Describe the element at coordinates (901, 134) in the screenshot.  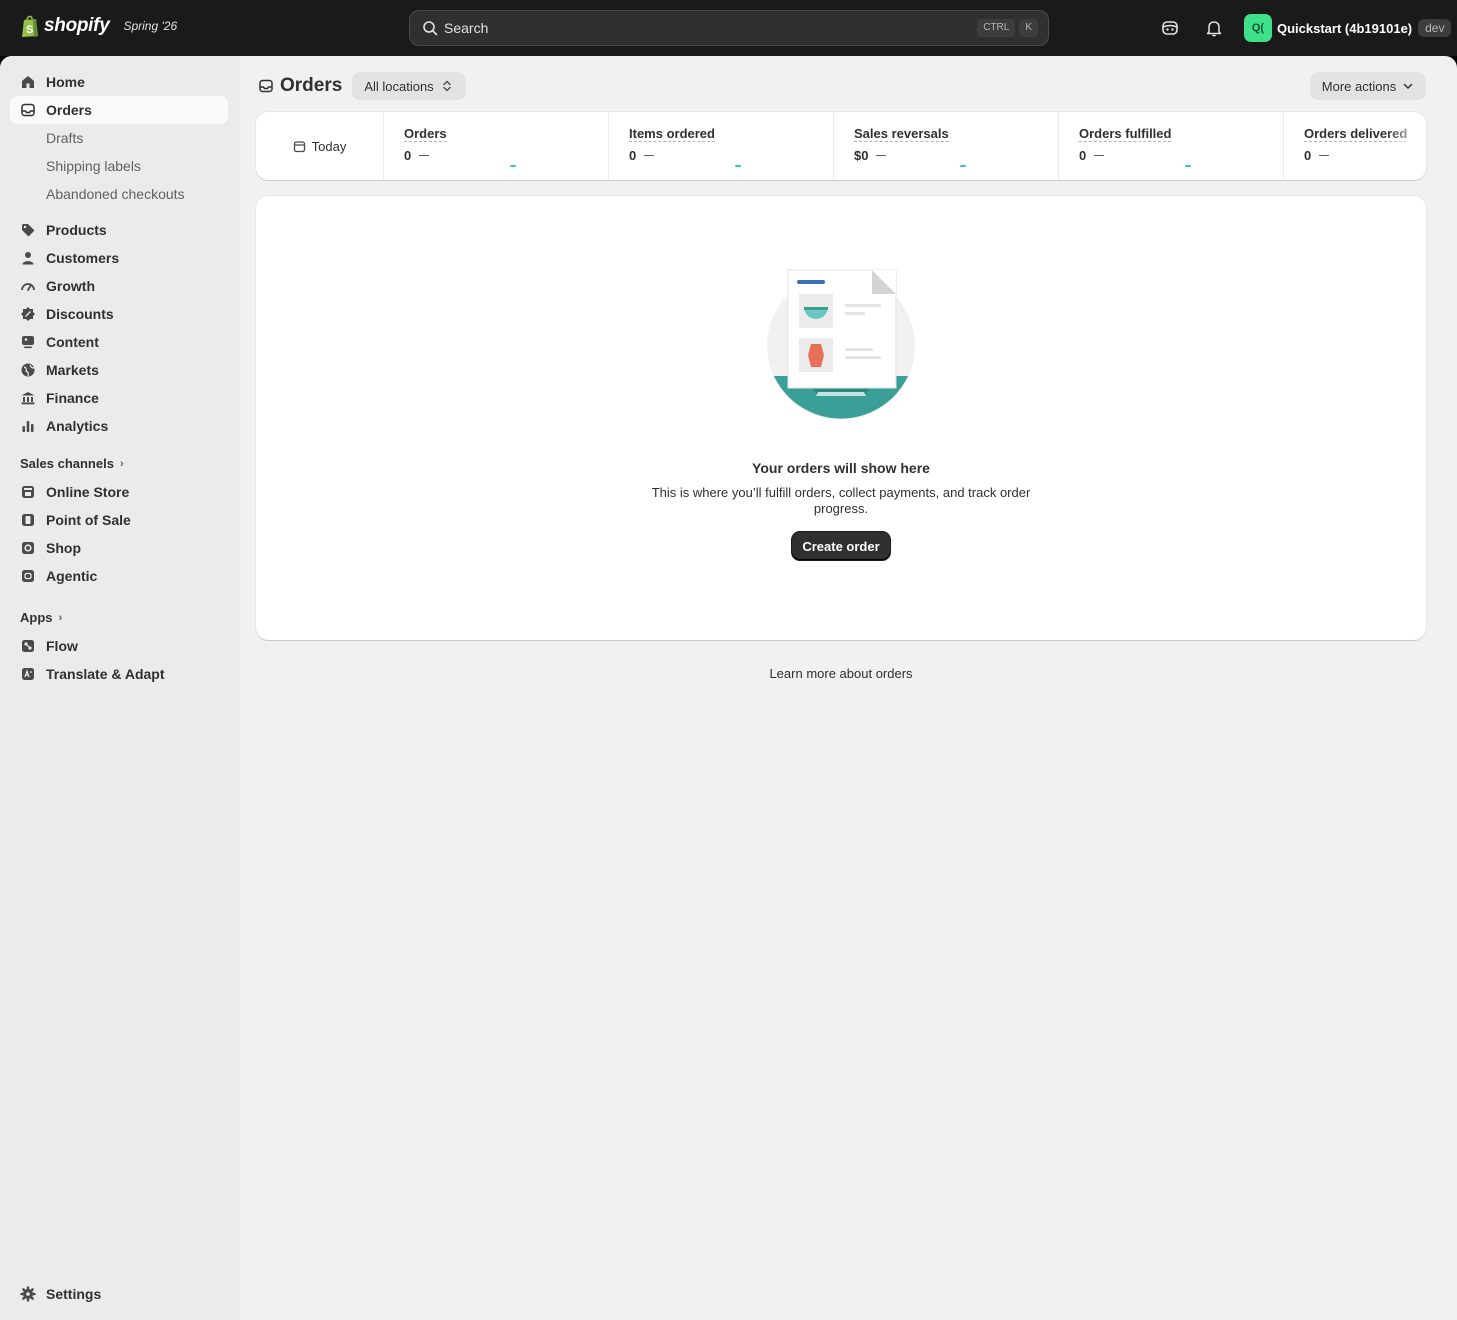
I see `metric-label: Sales reversals` at that location.